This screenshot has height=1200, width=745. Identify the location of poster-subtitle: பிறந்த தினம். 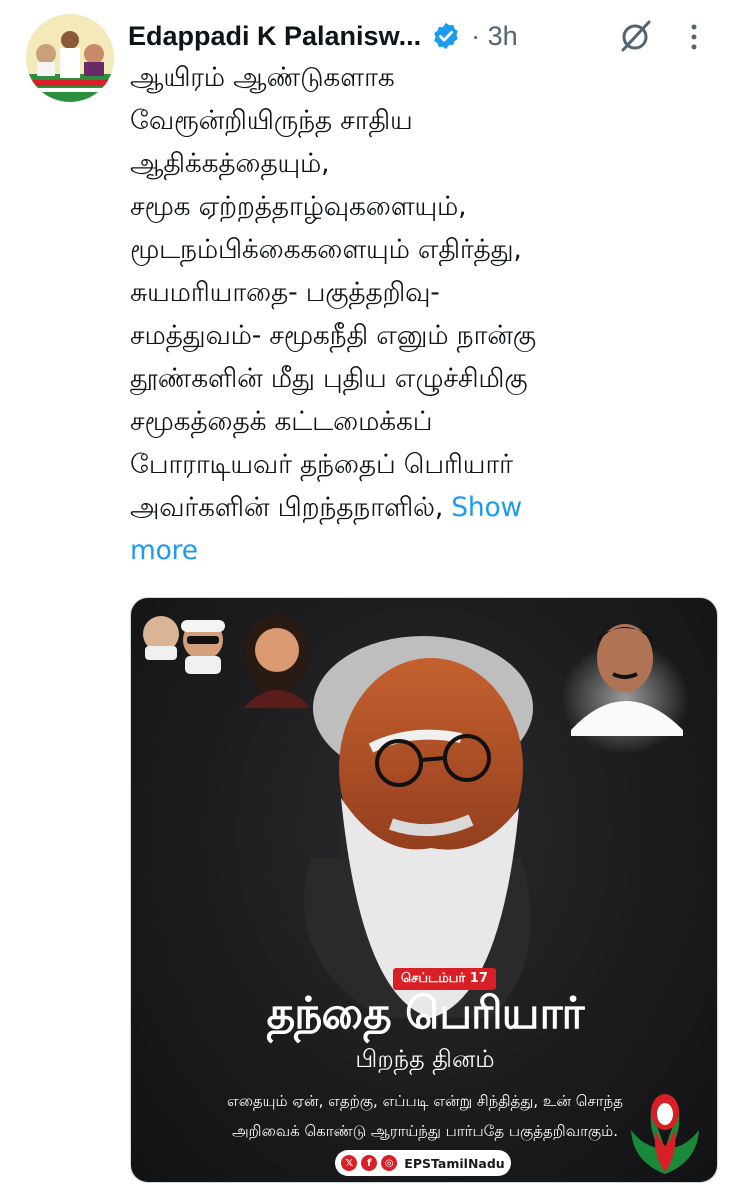
(425, 1059).